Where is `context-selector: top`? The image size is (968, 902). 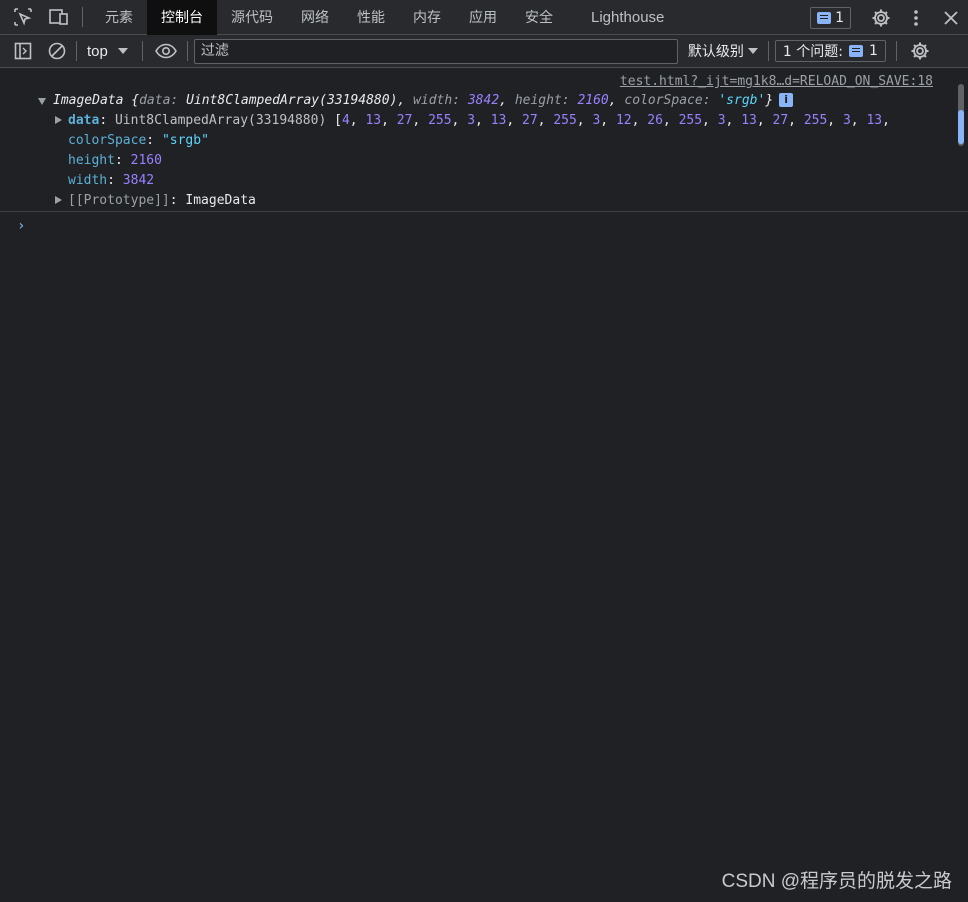
context-selector: top is located at coordinates (107, 51).